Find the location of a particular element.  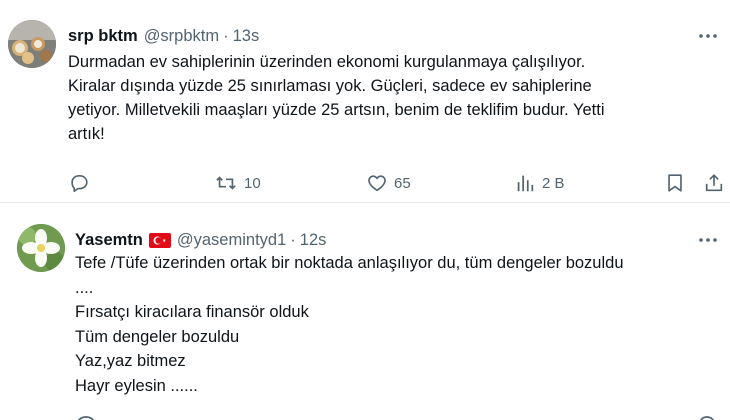

tweet-header: srp bktm @srpbktm · 13s is located at coordinates (163, 36).